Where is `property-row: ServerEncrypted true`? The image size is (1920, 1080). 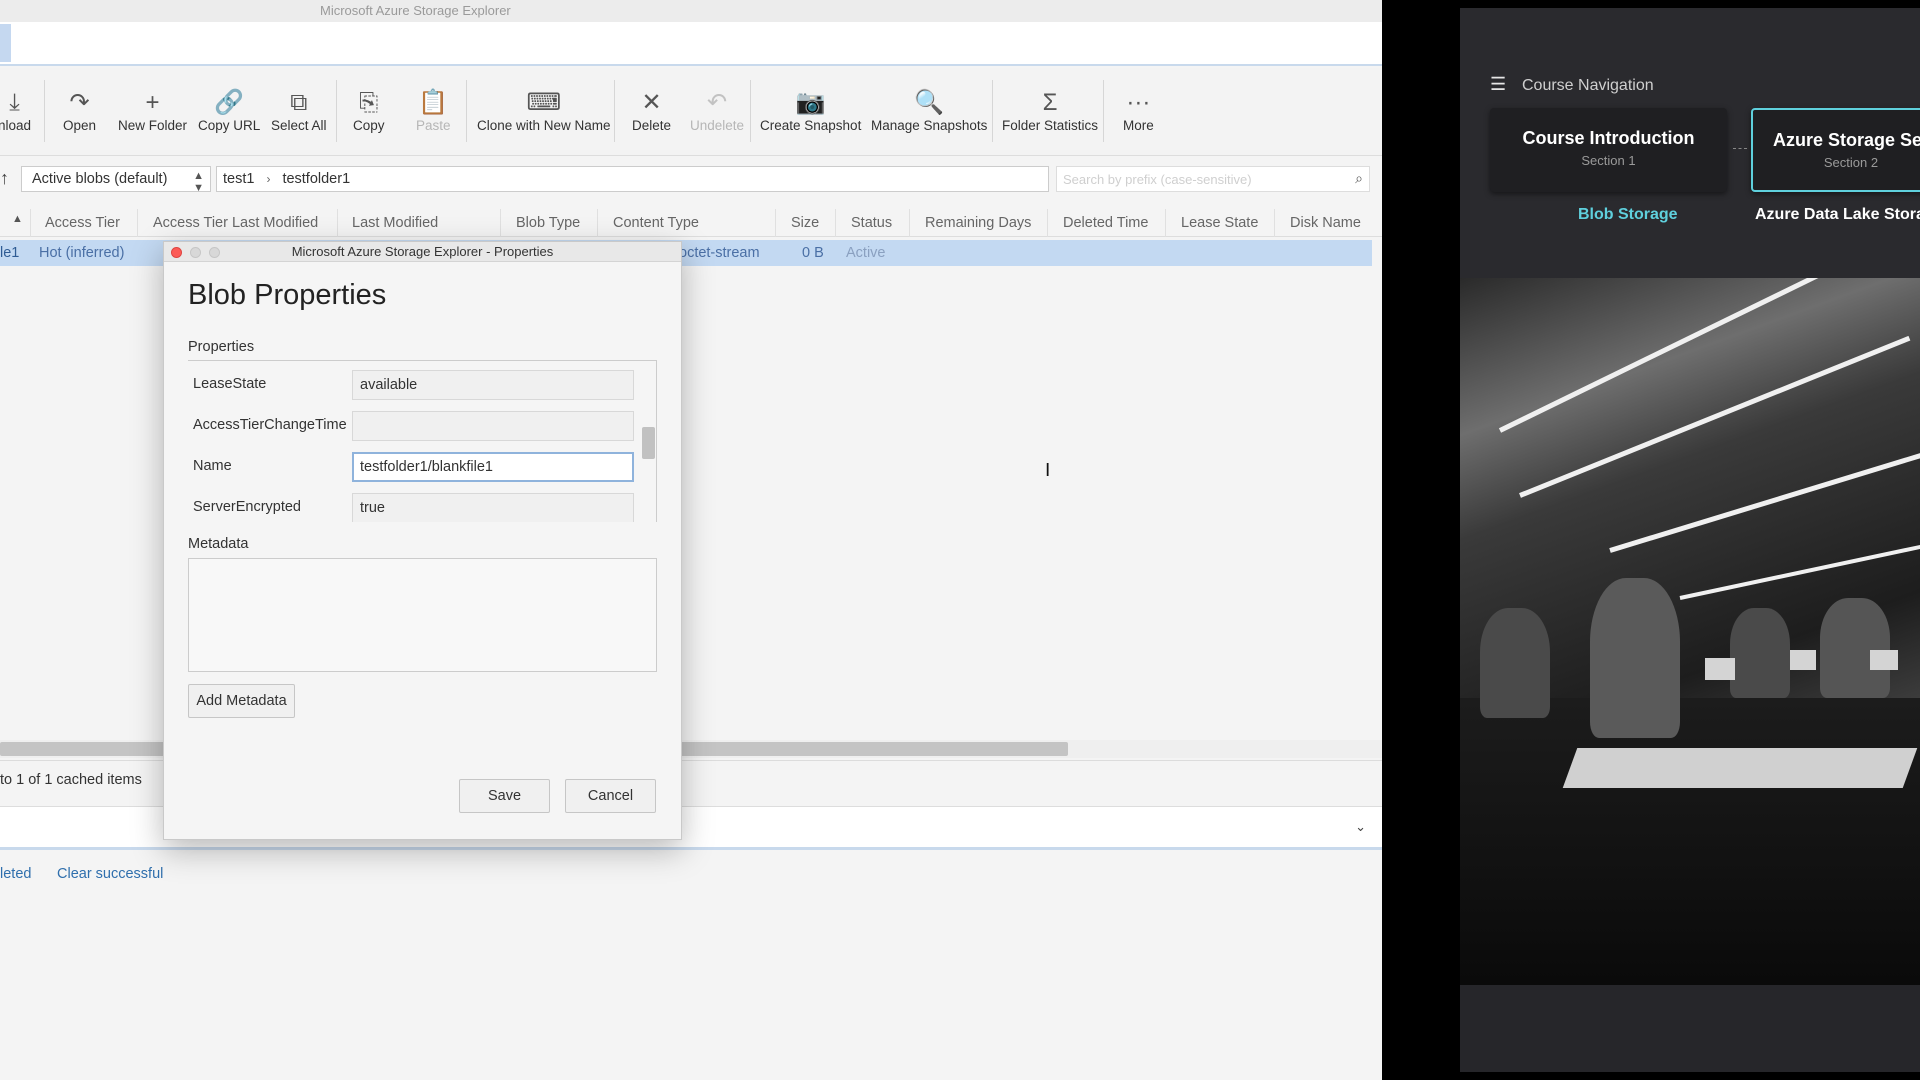
property-row: ServerEncrypted true is located at coordinates (413, 506).